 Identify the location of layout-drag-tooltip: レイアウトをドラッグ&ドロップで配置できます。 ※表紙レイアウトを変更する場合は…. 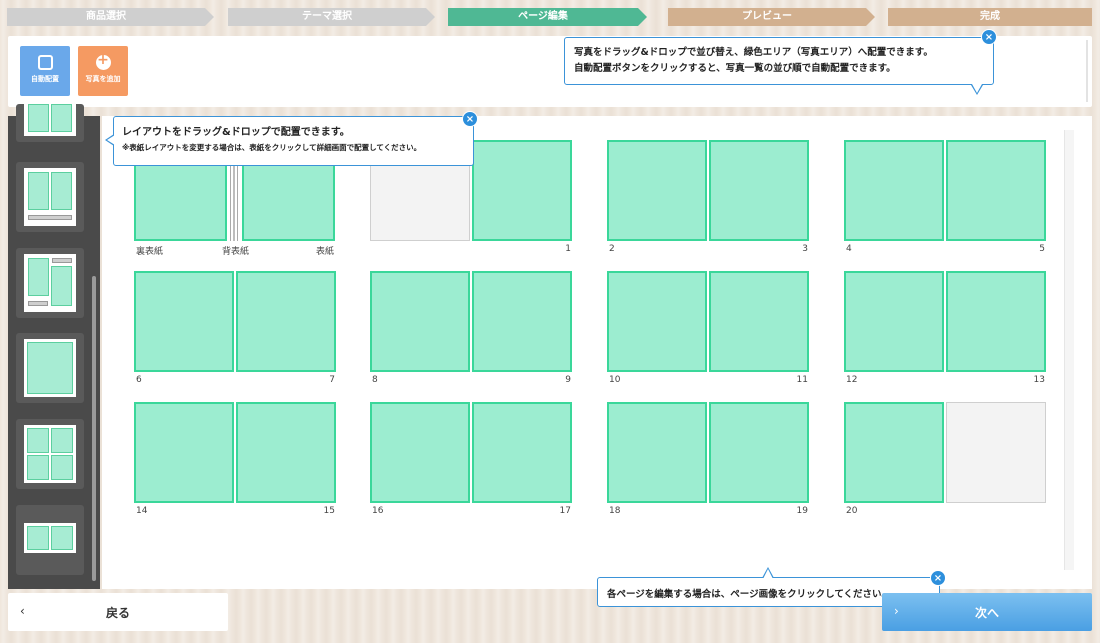
(291, 138).